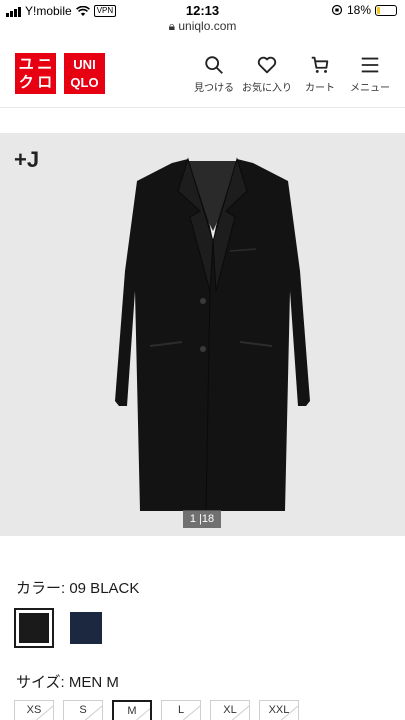  I want to click on header-nav: 見つける お気に入り カート メニュー, so click(292, 74).